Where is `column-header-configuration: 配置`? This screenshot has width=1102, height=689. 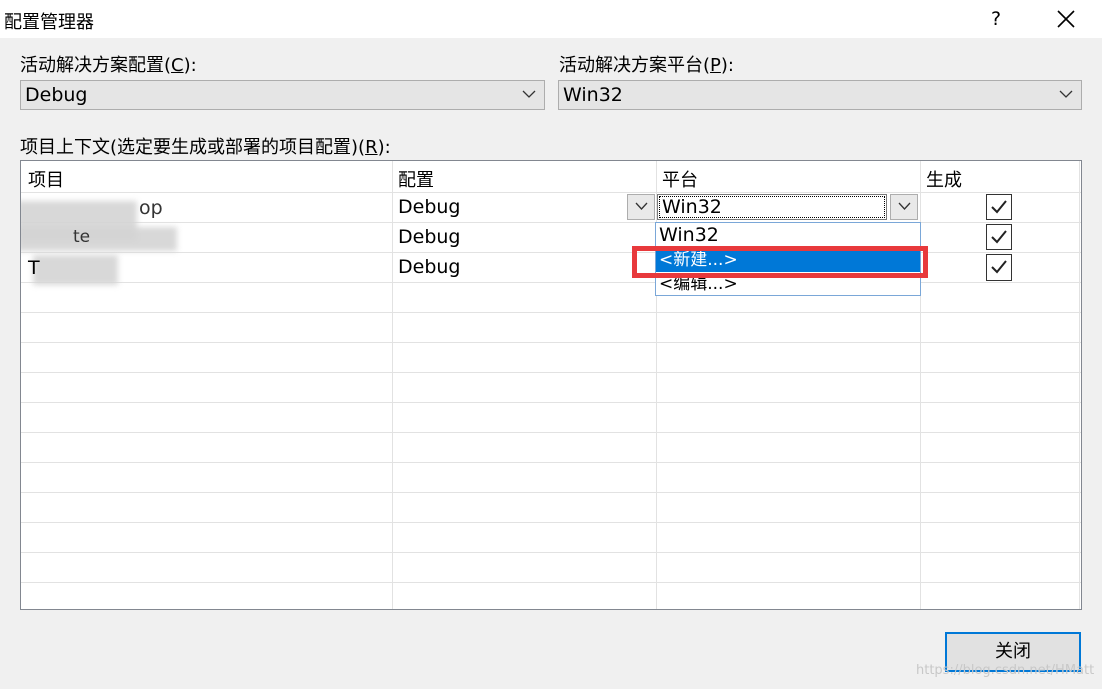
column-header-configuration: 配置 is located at coordinates (416, 179).